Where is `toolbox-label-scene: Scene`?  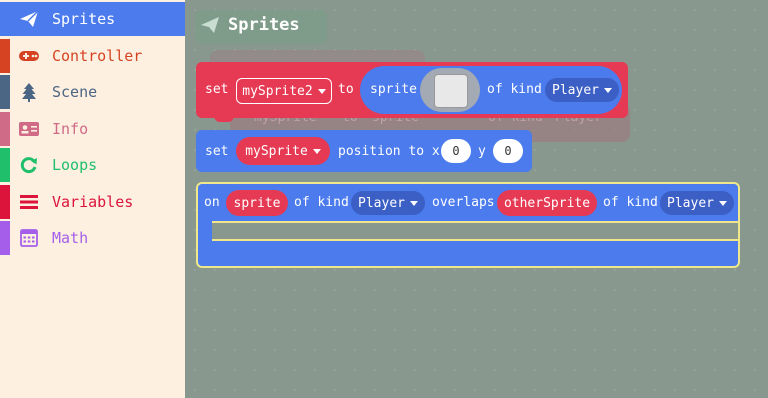
toolbox-label-scene: Scene is located at coordinates (75, 92).